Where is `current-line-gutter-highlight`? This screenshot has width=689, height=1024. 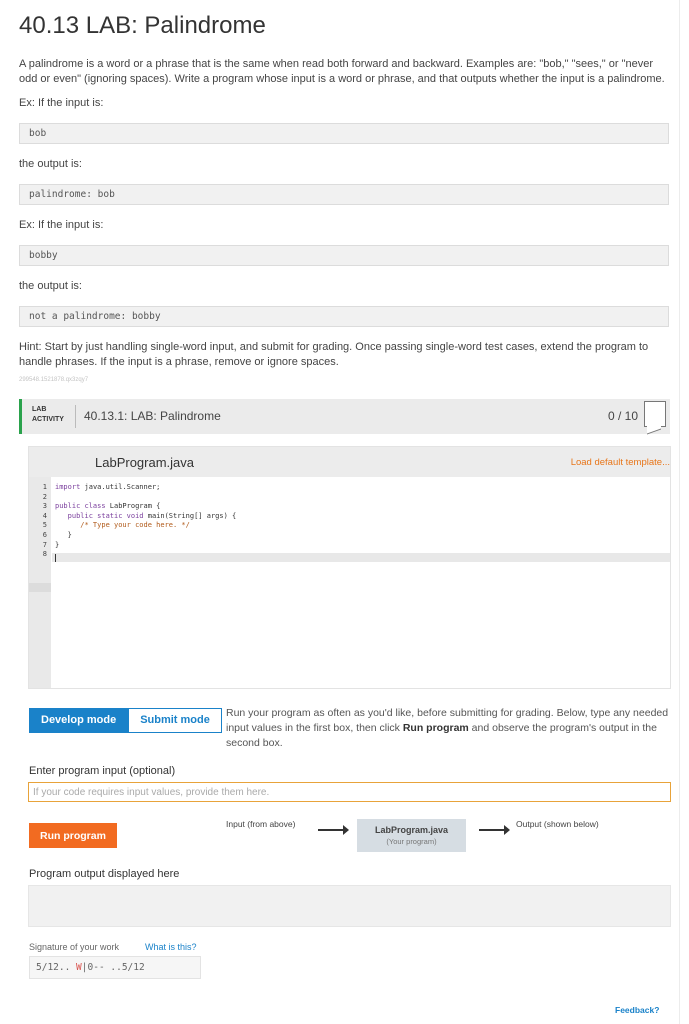
current-line-gutter-highlight is located at coordinates (40, 587).